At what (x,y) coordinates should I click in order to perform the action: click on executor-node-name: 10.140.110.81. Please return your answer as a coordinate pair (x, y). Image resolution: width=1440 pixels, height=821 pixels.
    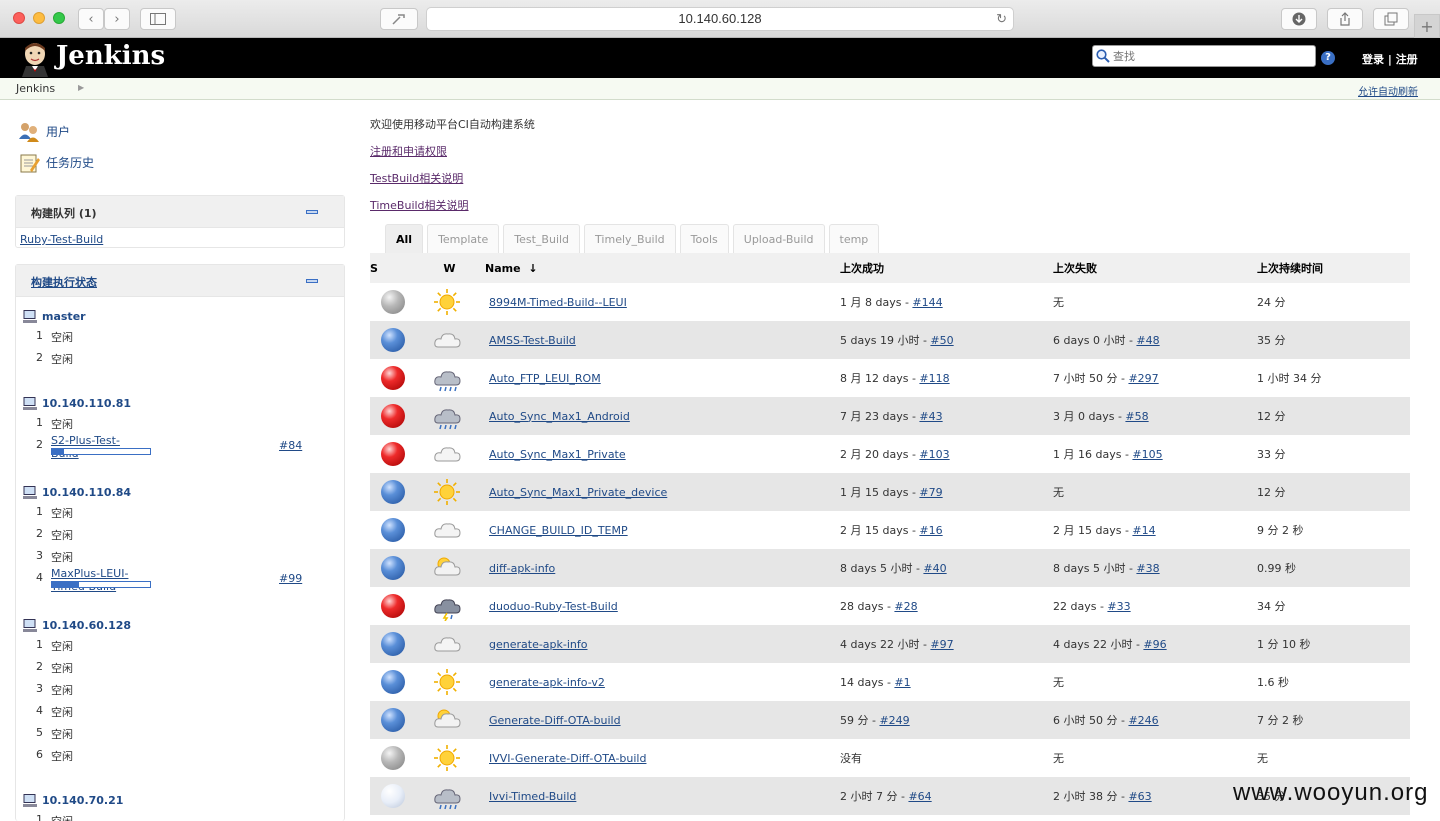
    Looking at the image, I should click on (86, 403).